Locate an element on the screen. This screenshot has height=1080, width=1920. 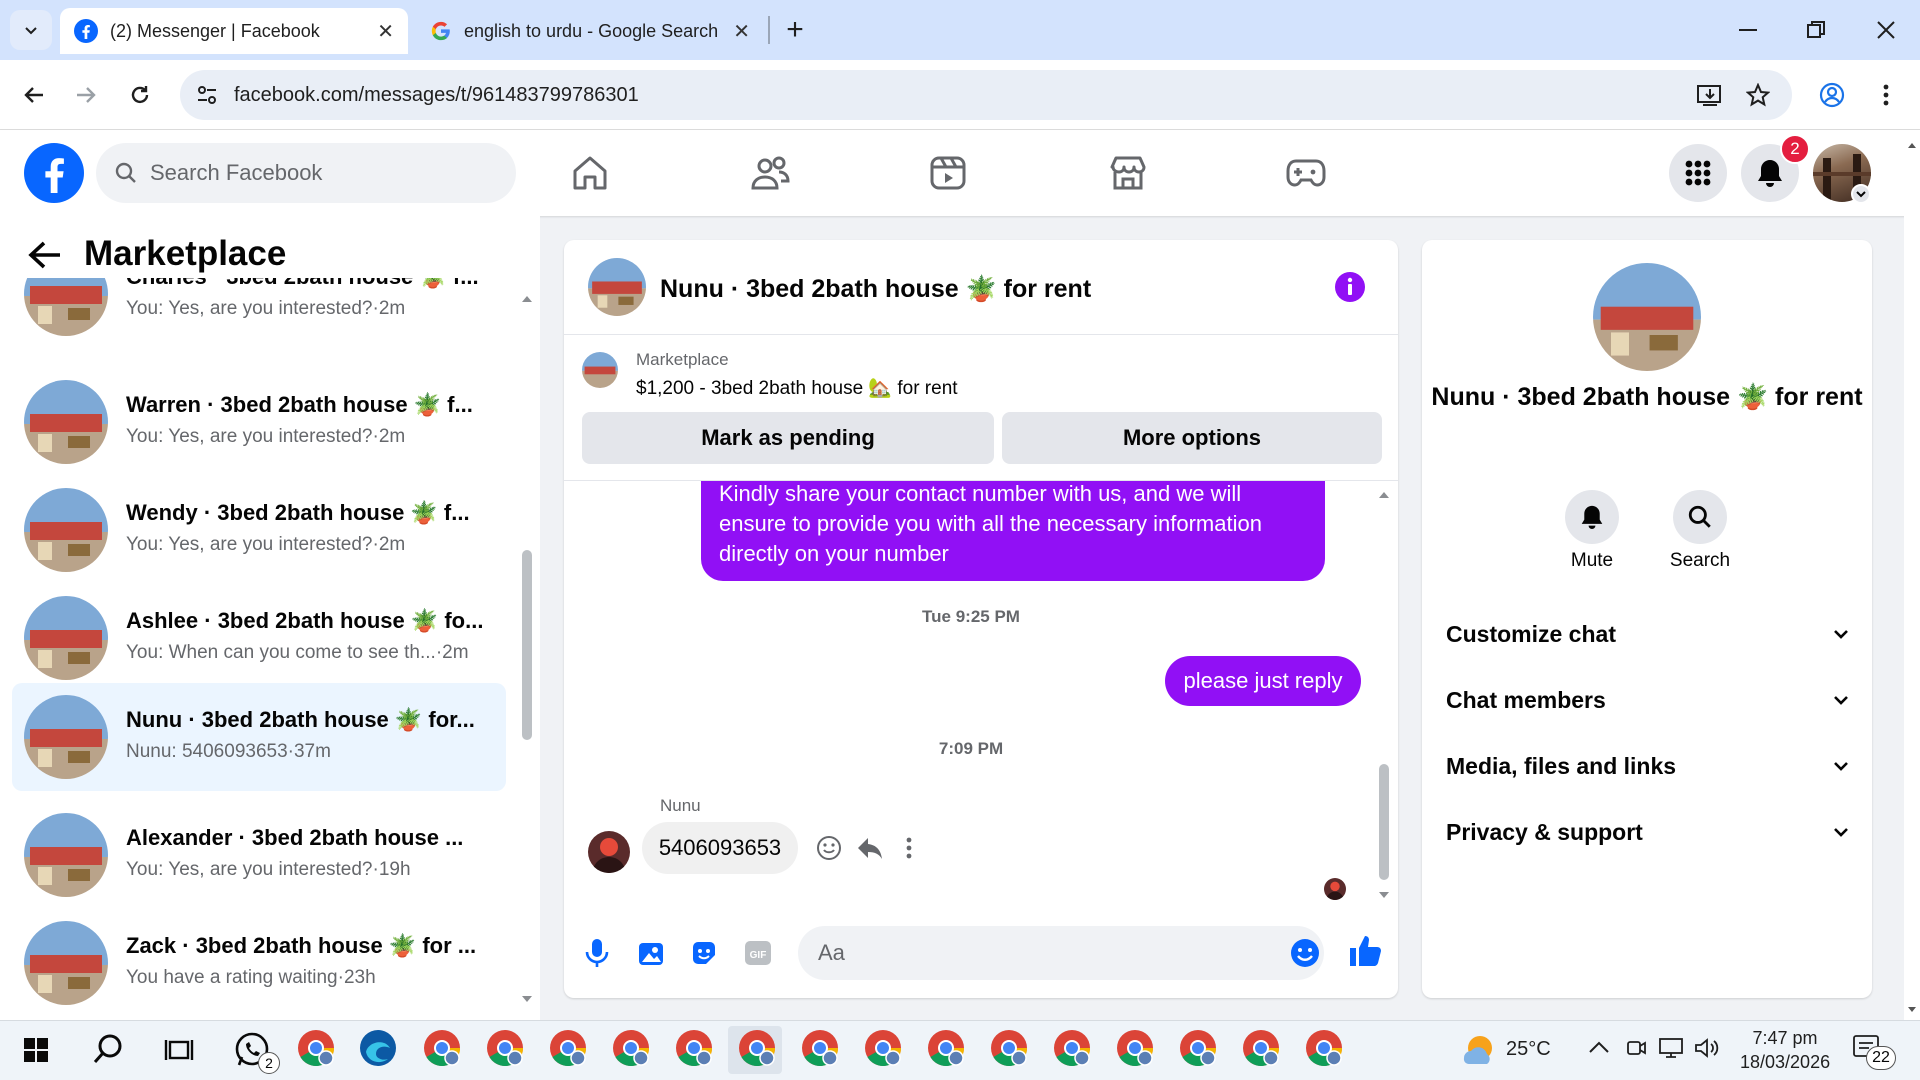
chat-avatar is located at coordinates (617, 287).